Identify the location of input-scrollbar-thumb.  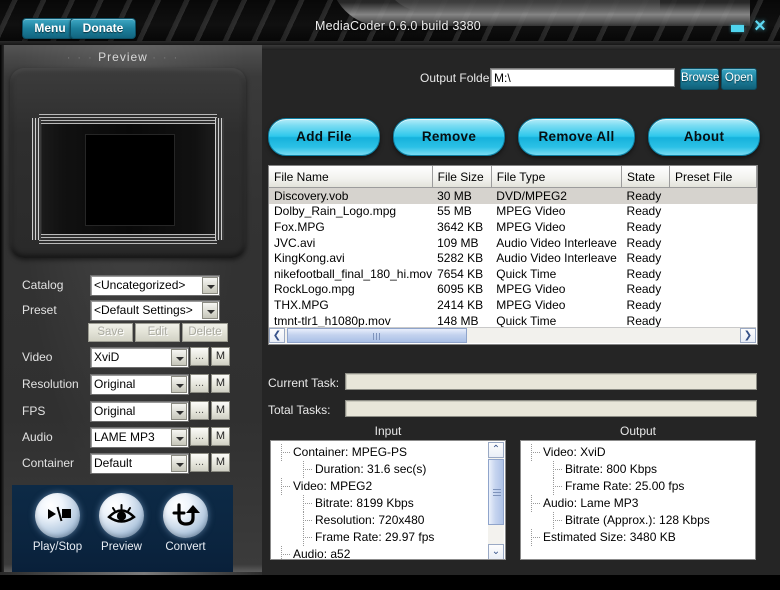
(496, 492).